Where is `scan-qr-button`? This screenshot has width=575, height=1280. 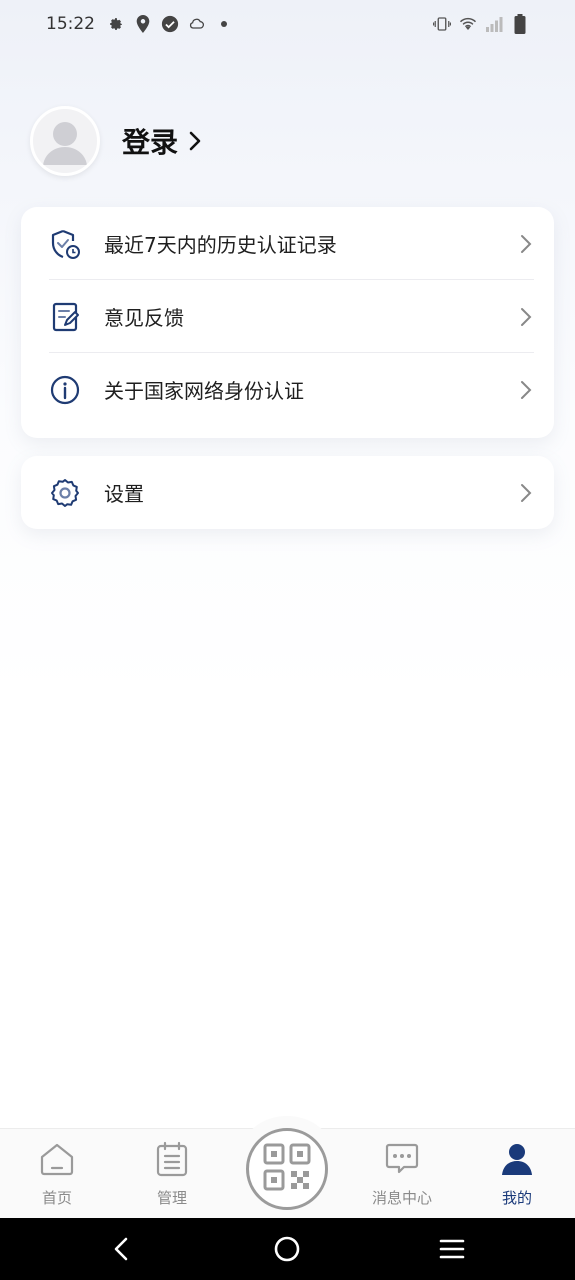 scan-qr-button is located at coordinates (287, 1169).